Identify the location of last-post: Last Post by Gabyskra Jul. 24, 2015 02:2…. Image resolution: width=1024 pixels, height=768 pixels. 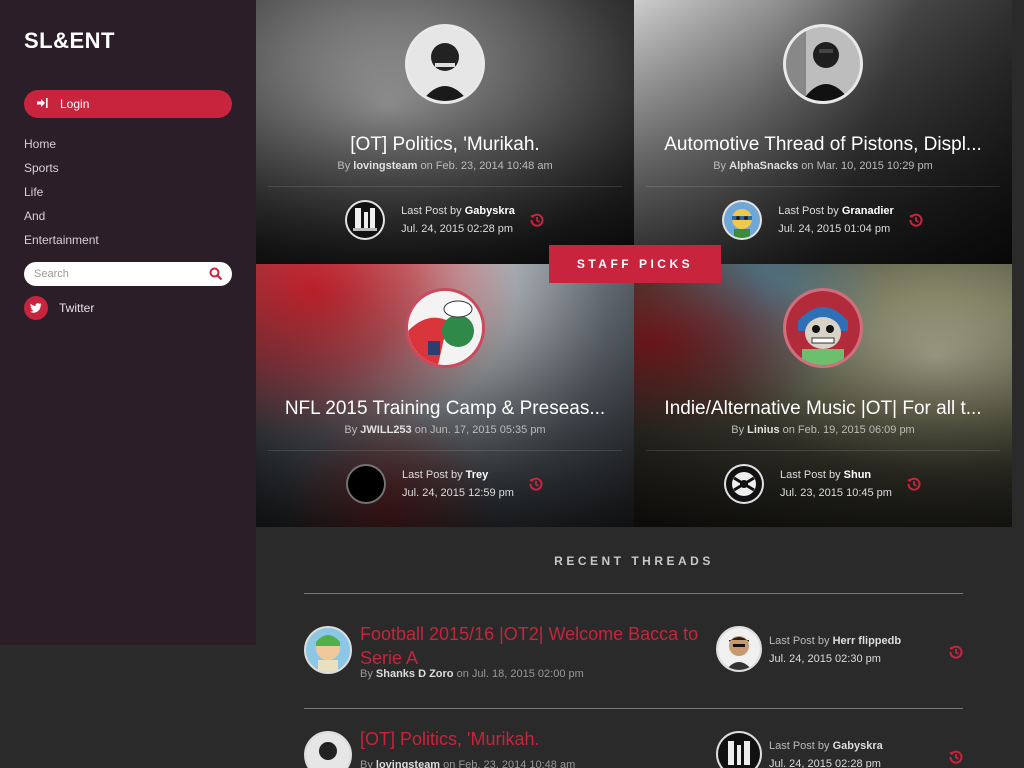
(445, 220).